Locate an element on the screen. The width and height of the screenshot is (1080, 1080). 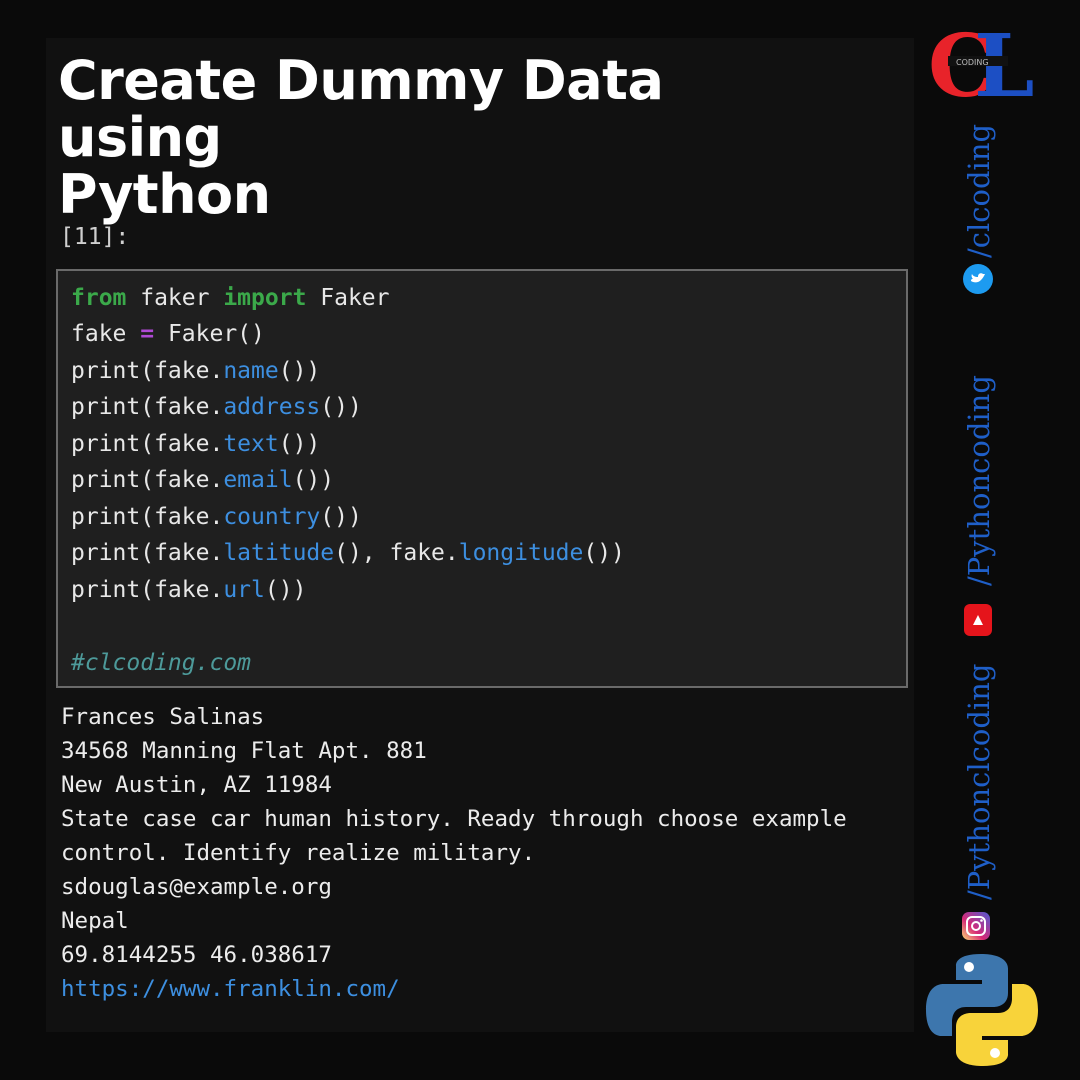
output-line: 34568 Manning Flat Apt. 881 is located at coordinates (244, 751).